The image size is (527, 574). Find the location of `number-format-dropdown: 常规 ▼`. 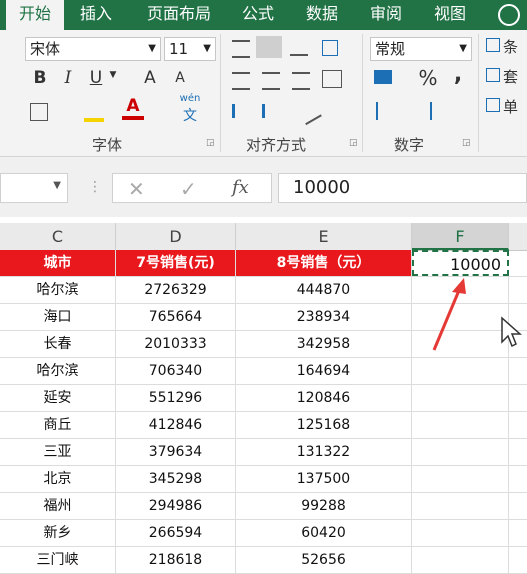

number-format-dropdown: 常规 ▼ is located at coordinates (421, 49).